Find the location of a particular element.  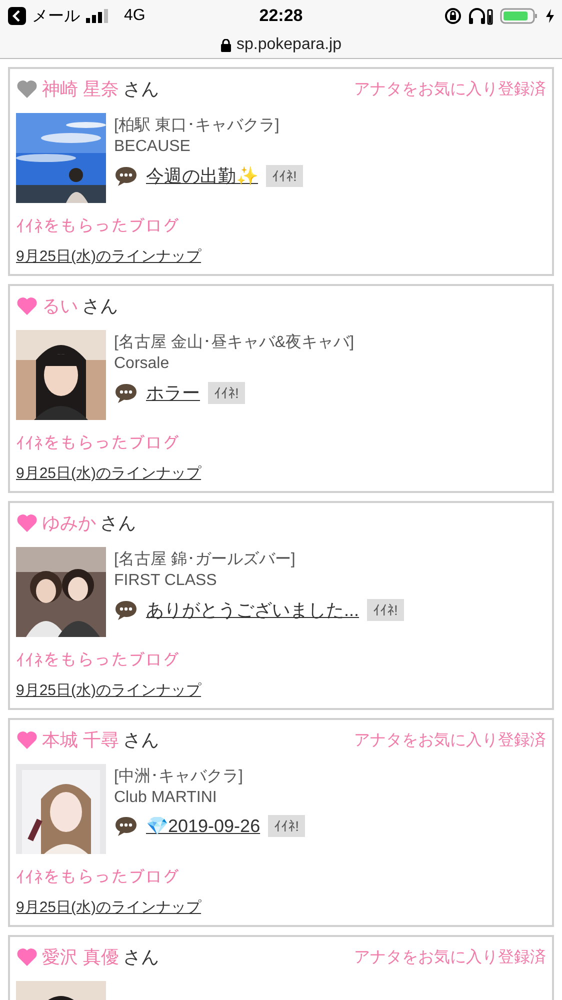

headphones-icon is located at coordinates (481, 16).